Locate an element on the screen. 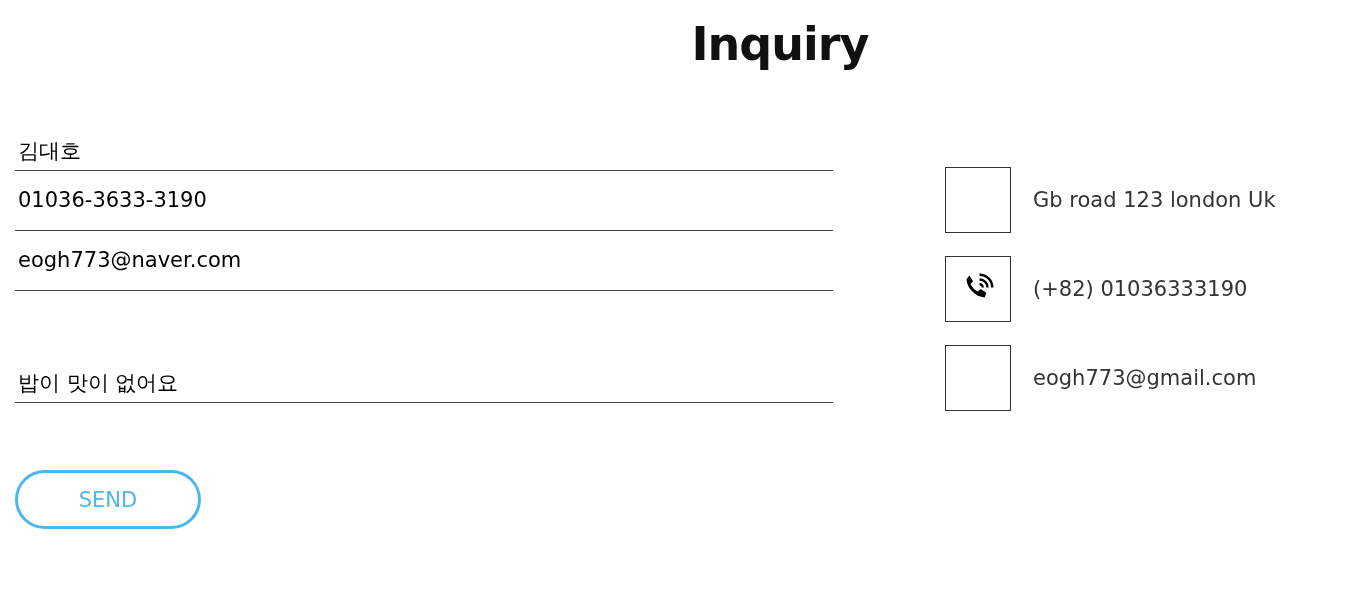 Image resolution: width=1358 pixels, height=594 pixels. contact-text: eogh773@gmail.com is located at coordinates (1145, 378).